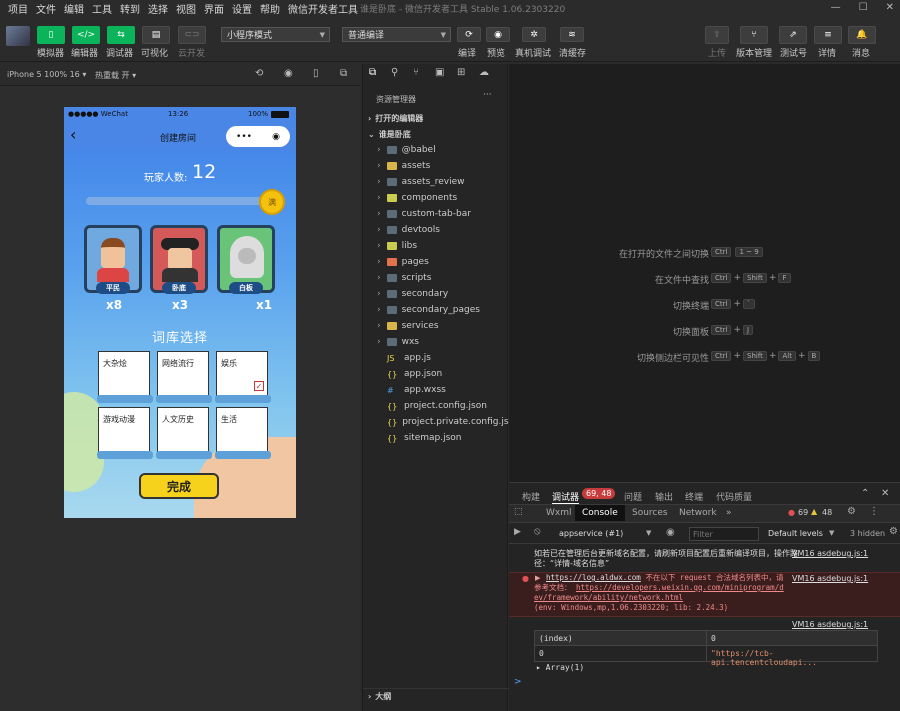 This screenshot has height=711, width=900. I want to click on preview-button: ◉, so click(498, 34).